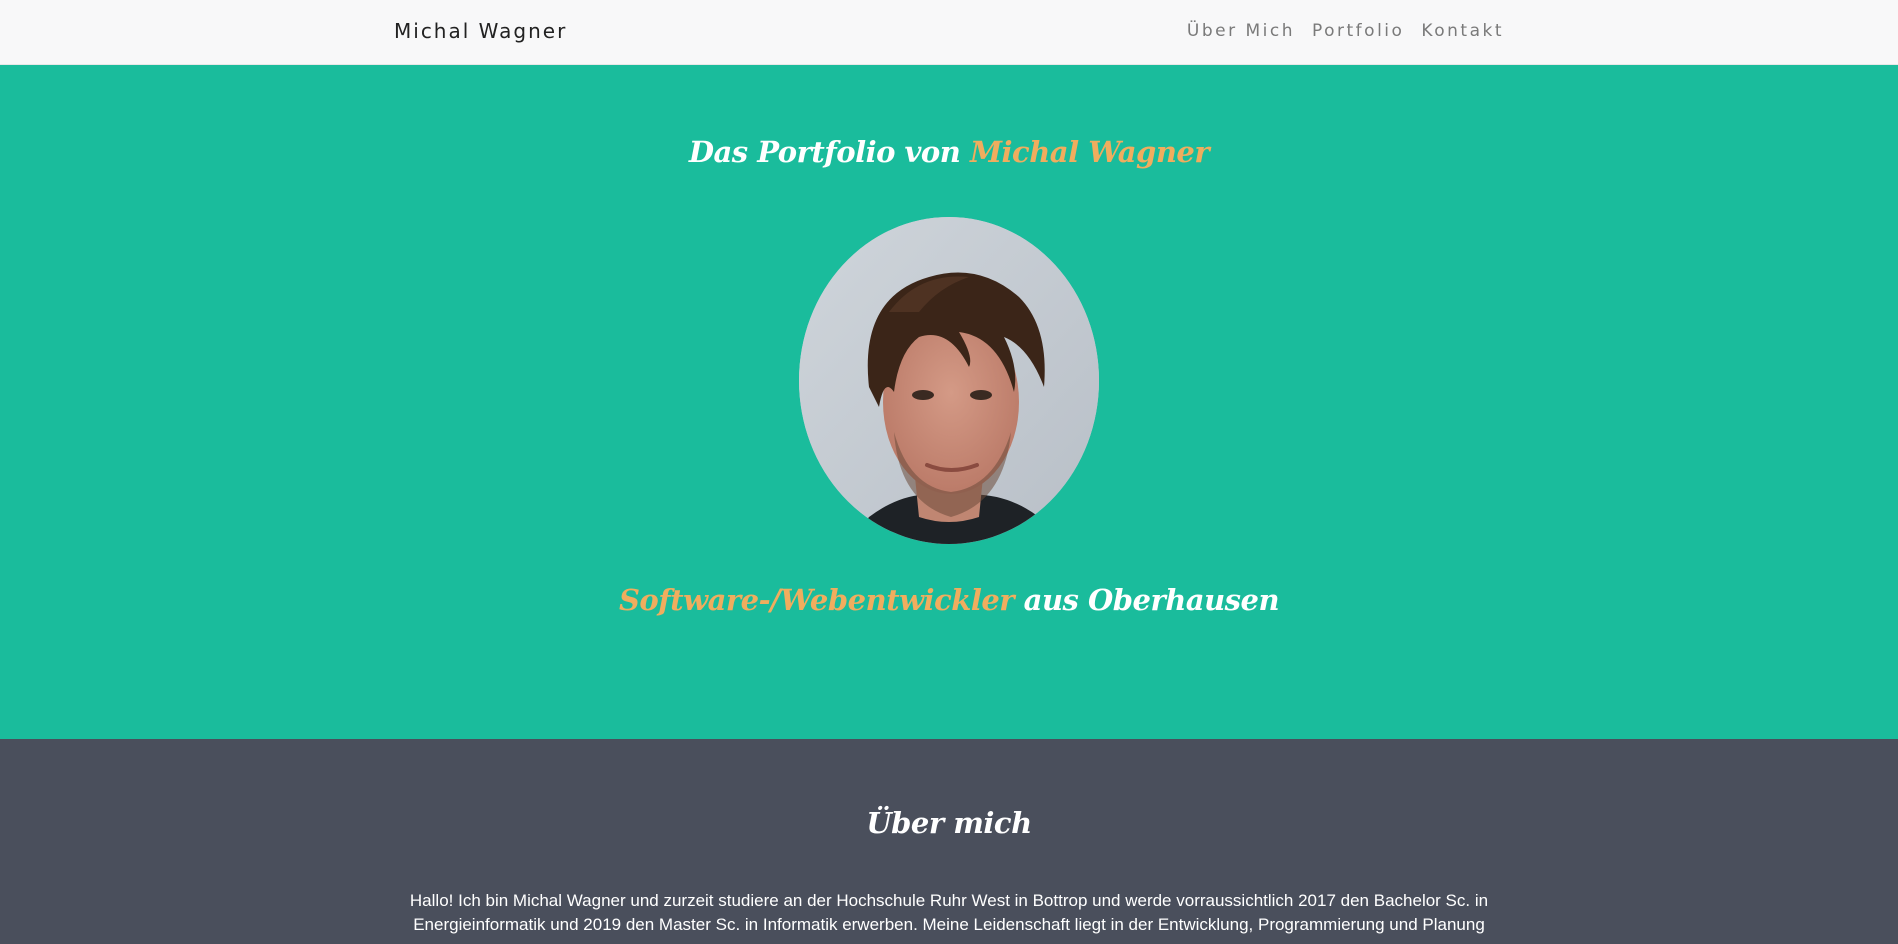 This screenshot has height=944, width=1898. I want to click on nav-links: Über Mich Portfolio Kontakt, so click(1345, 31).